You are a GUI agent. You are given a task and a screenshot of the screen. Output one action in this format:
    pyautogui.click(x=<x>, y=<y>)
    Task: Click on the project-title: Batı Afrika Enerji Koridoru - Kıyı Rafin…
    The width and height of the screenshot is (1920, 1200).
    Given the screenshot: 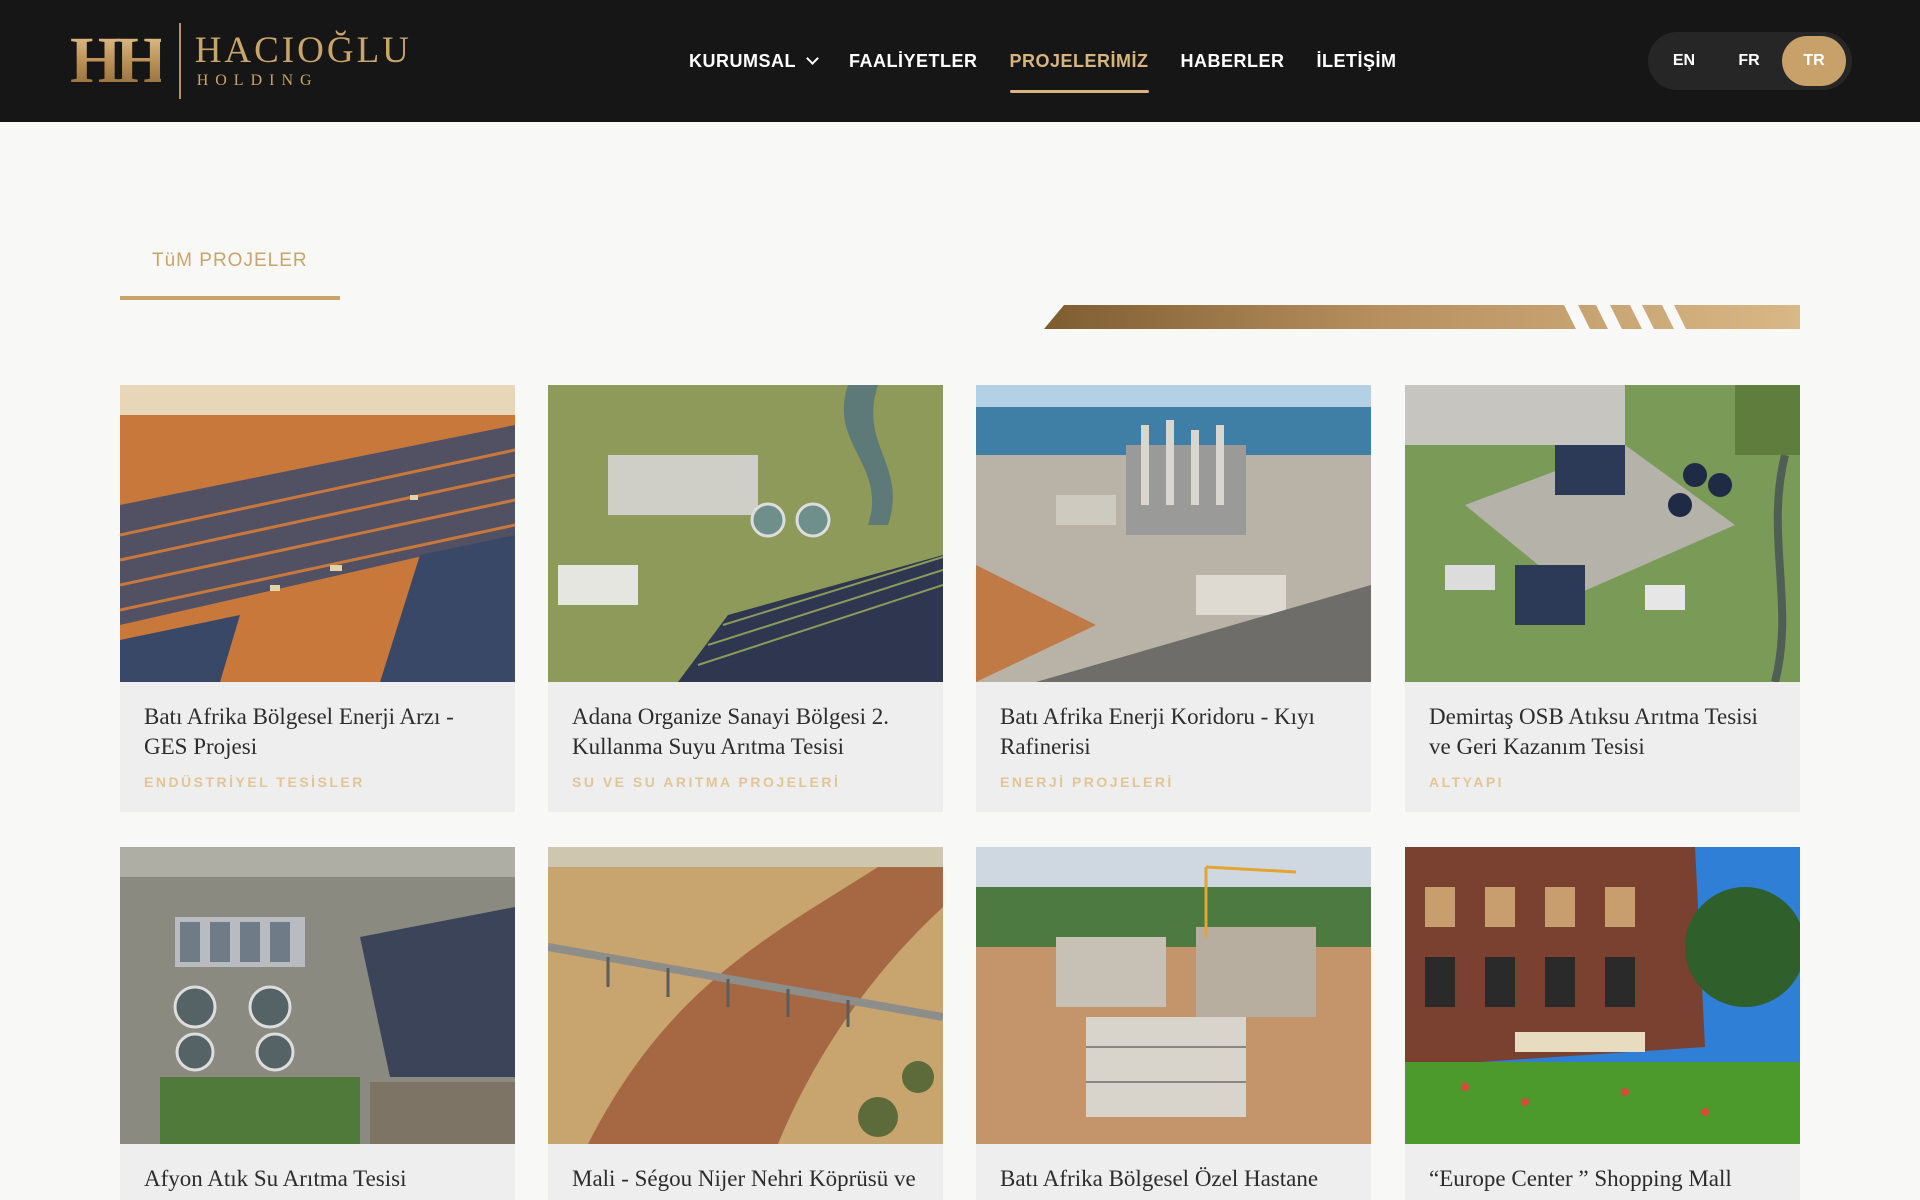 What is the action you would take?
    pyautogui.click(x=1157, y=731)
    